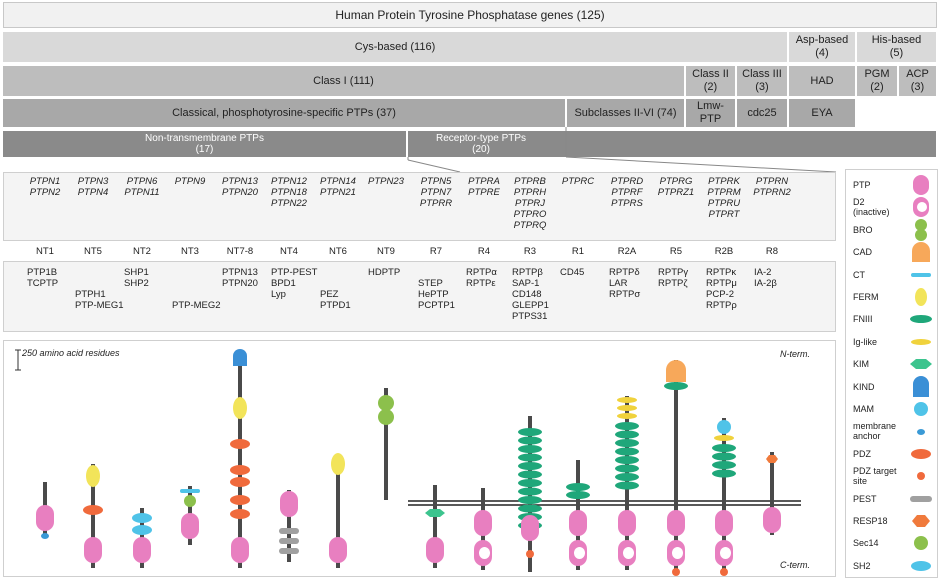  What do you see at coordinates (240, 187) in the screenshot?
I see `gene-list-nt7-8: PTPN13 PTPN20` at bounding box center [240, 187].